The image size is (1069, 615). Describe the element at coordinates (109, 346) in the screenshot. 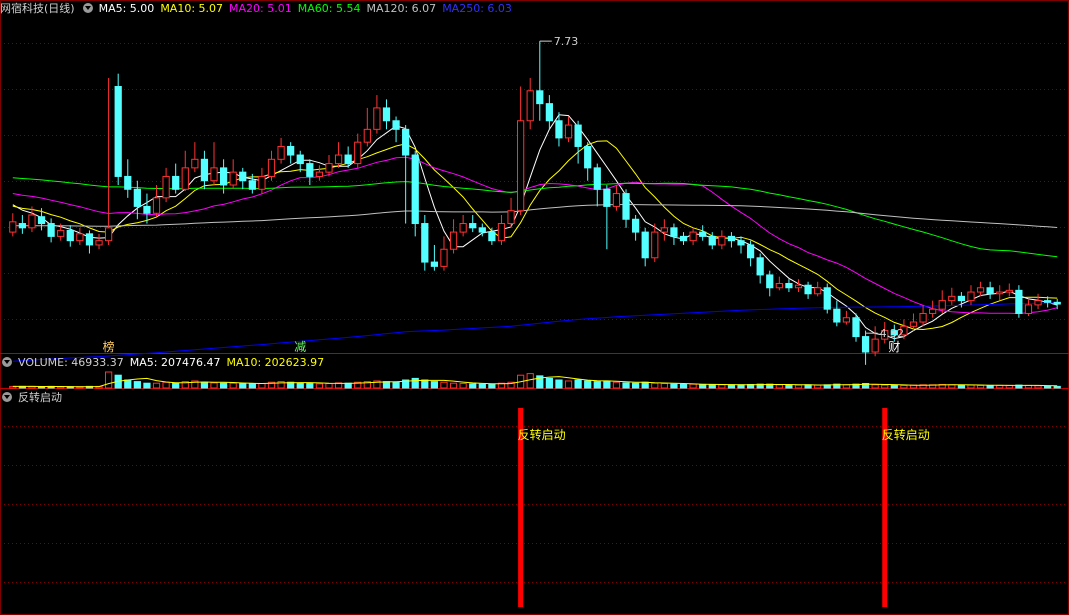

I see `event-marker: 榜` at that location.